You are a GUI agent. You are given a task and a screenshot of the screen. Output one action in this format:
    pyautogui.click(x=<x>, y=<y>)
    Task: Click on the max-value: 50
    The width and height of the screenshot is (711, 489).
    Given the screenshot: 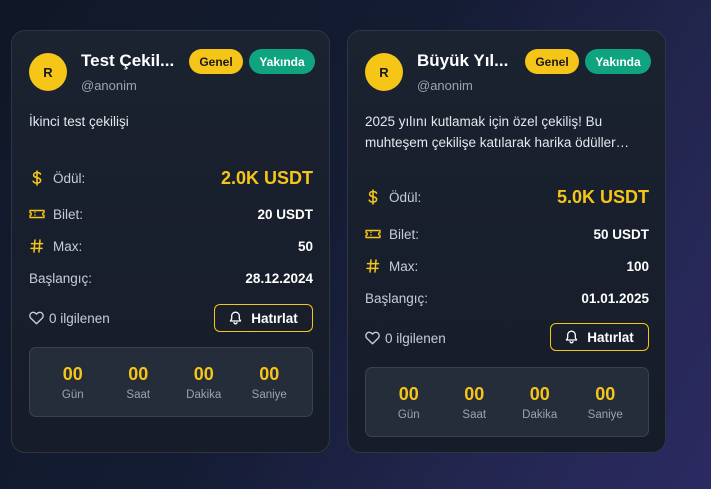 What is the action you would take?
    pyautogui.click(x=305, y=246)
    